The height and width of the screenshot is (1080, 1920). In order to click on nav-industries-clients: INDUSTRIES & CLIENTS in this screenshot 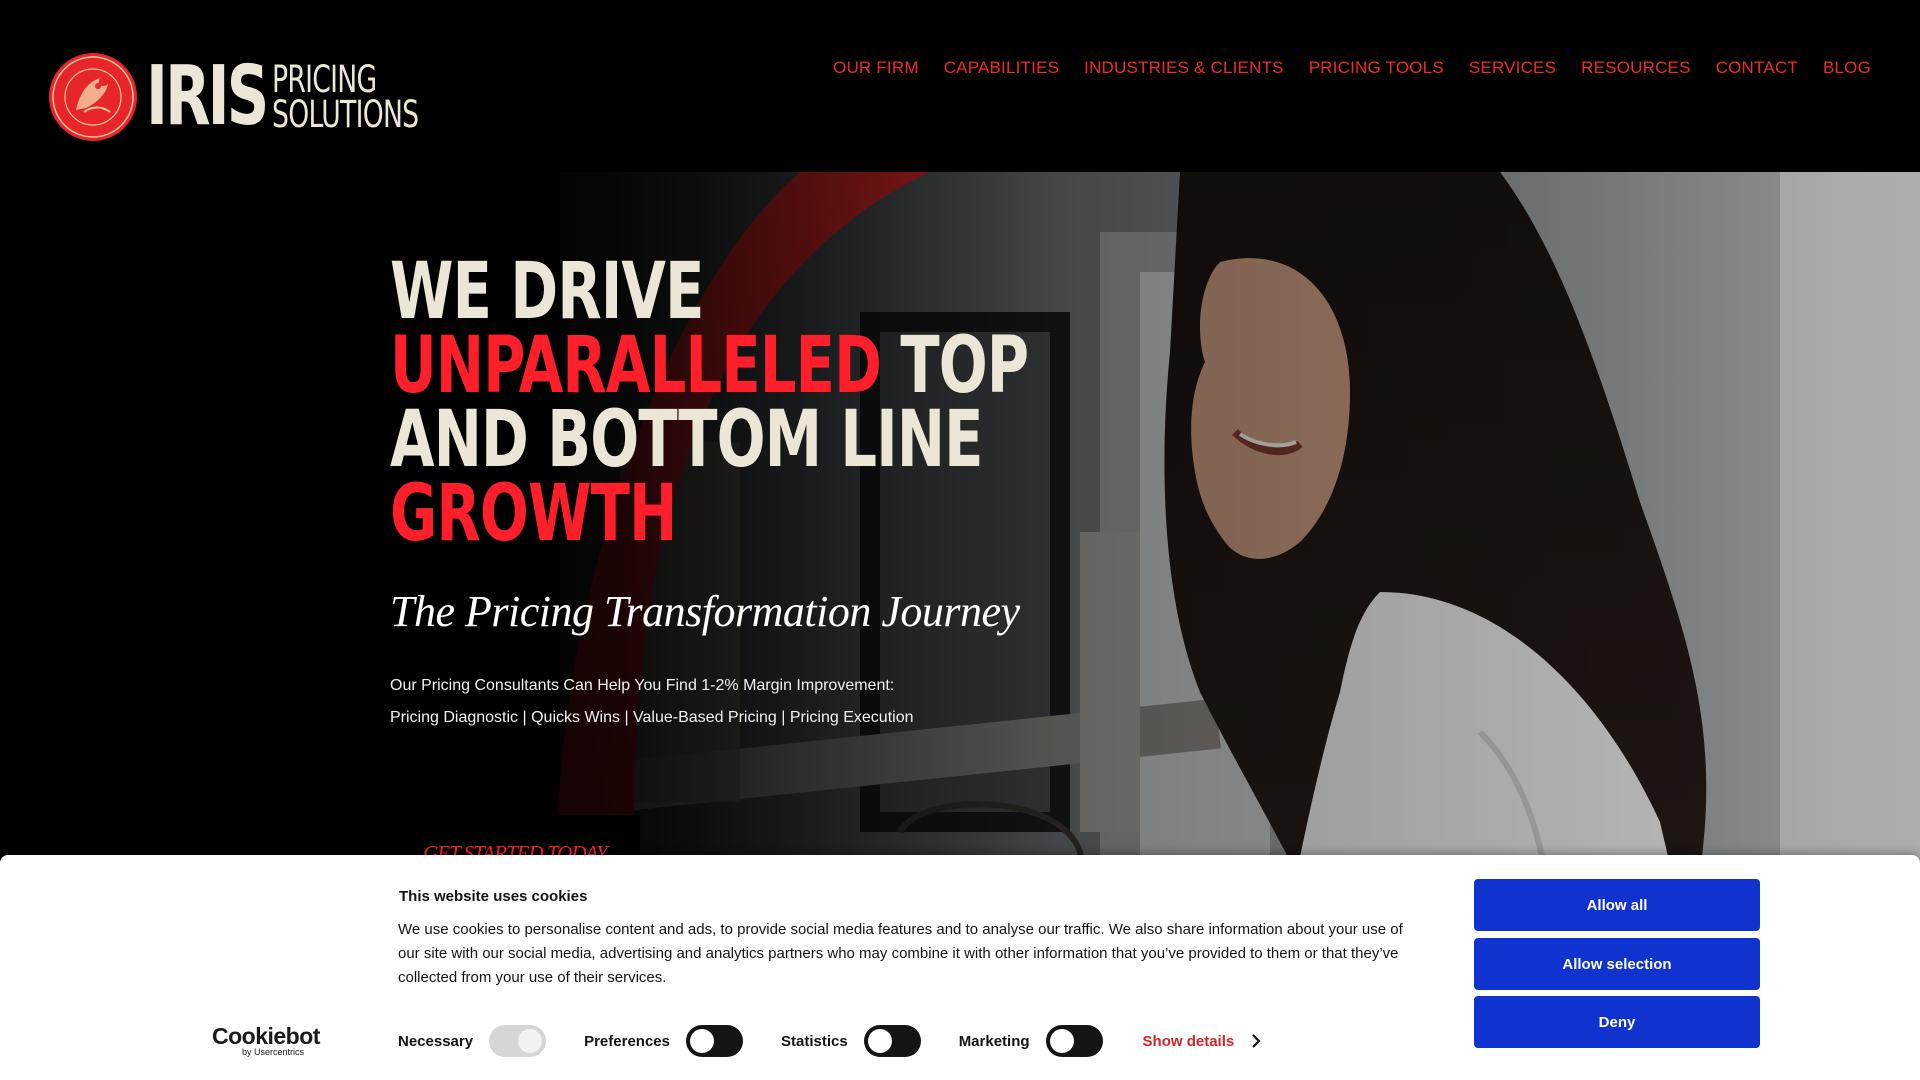, I will do `click(1184, 68)`.